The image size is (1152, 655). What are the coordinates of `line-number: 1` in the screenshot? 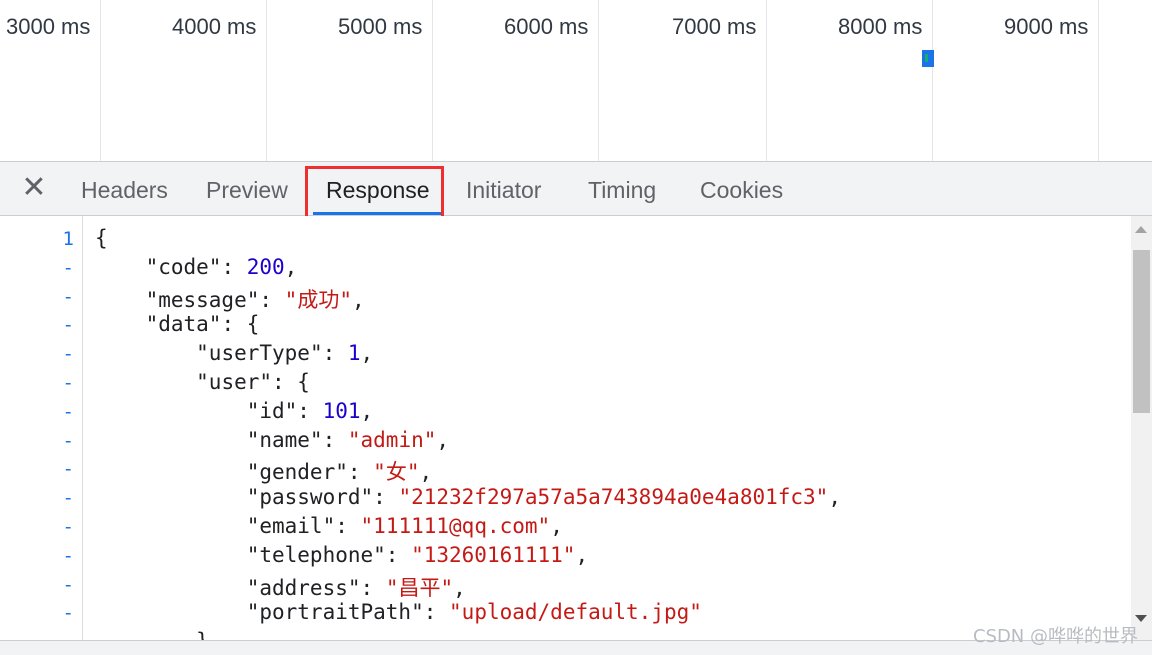 It's located at (68, 239).